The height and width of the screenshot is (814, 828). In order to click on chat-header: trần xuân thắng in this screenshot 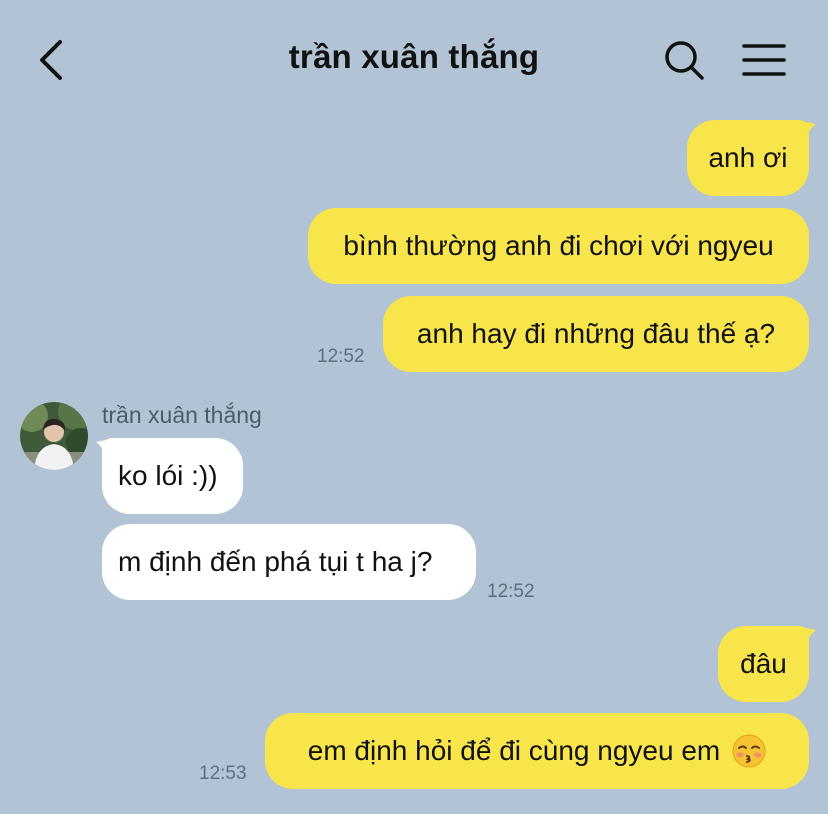, I will do `click(414, 58)`.